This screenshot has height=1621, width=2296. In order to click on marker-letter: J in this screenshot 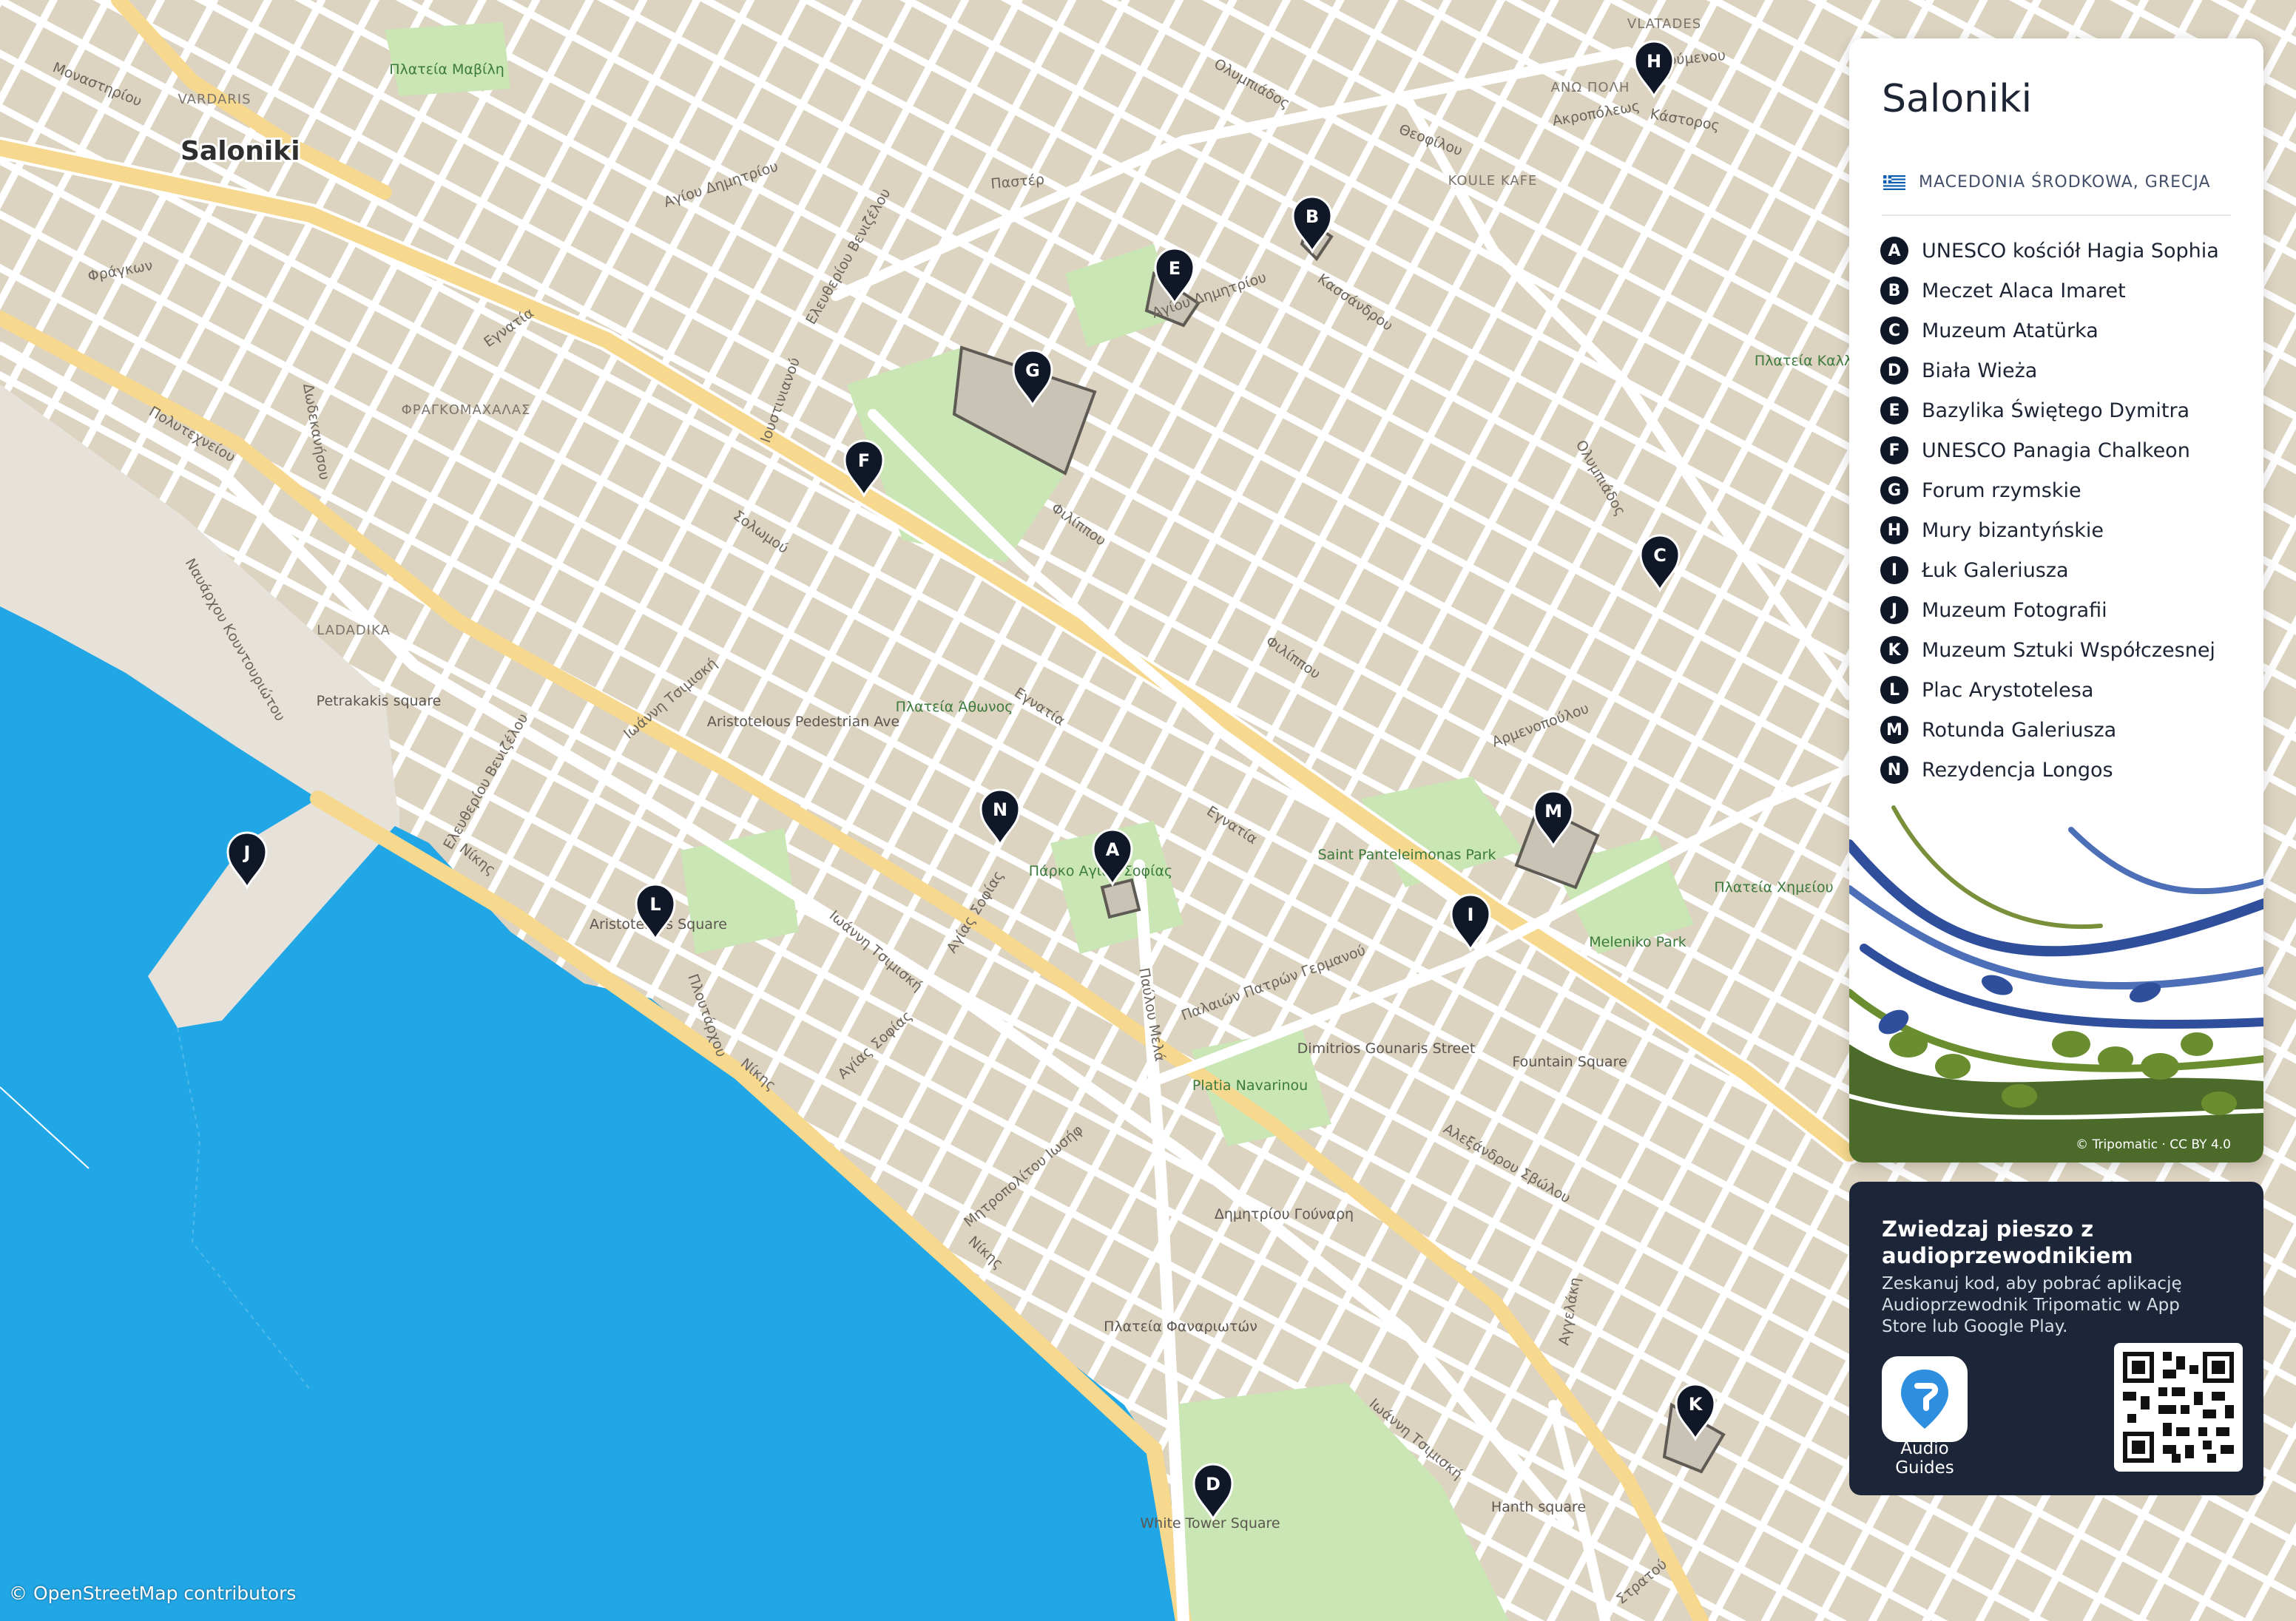, I will do `click(247, 853)`.